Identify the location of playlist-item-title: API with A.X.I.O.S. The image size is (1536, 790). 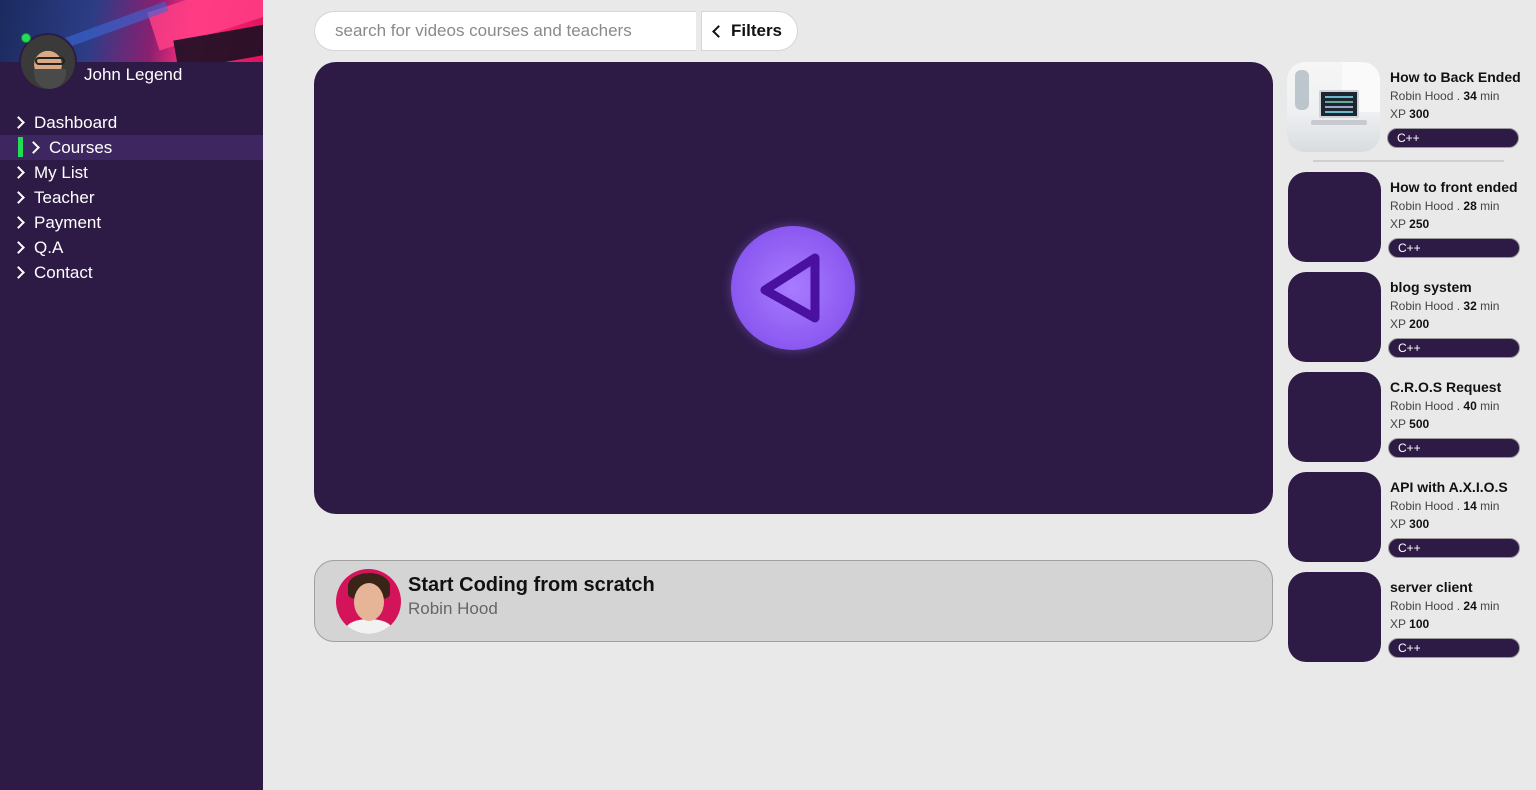
(1449, 487).